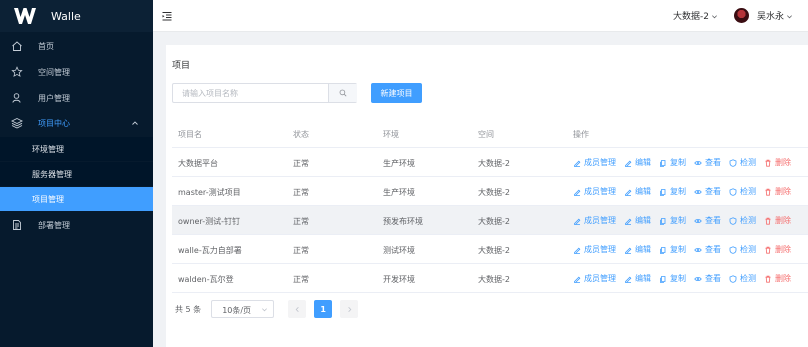 The image size is (808, 347). Describe the element at coordinates (48, 149) in the screenshot. I see `sidebar-item-label: 环境管理` at that location.